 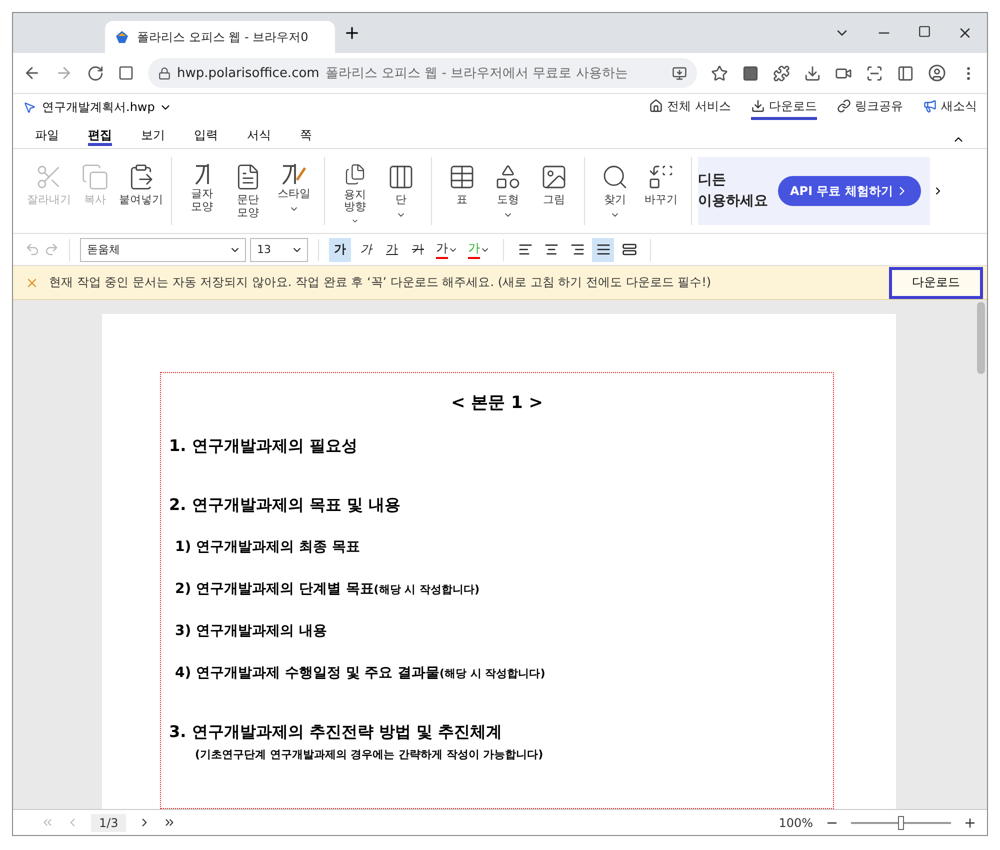 What do you see at coordinates (981, 338) in the screenshot?
I see `scrollbar-thumb` at bounding box center [981, 338].